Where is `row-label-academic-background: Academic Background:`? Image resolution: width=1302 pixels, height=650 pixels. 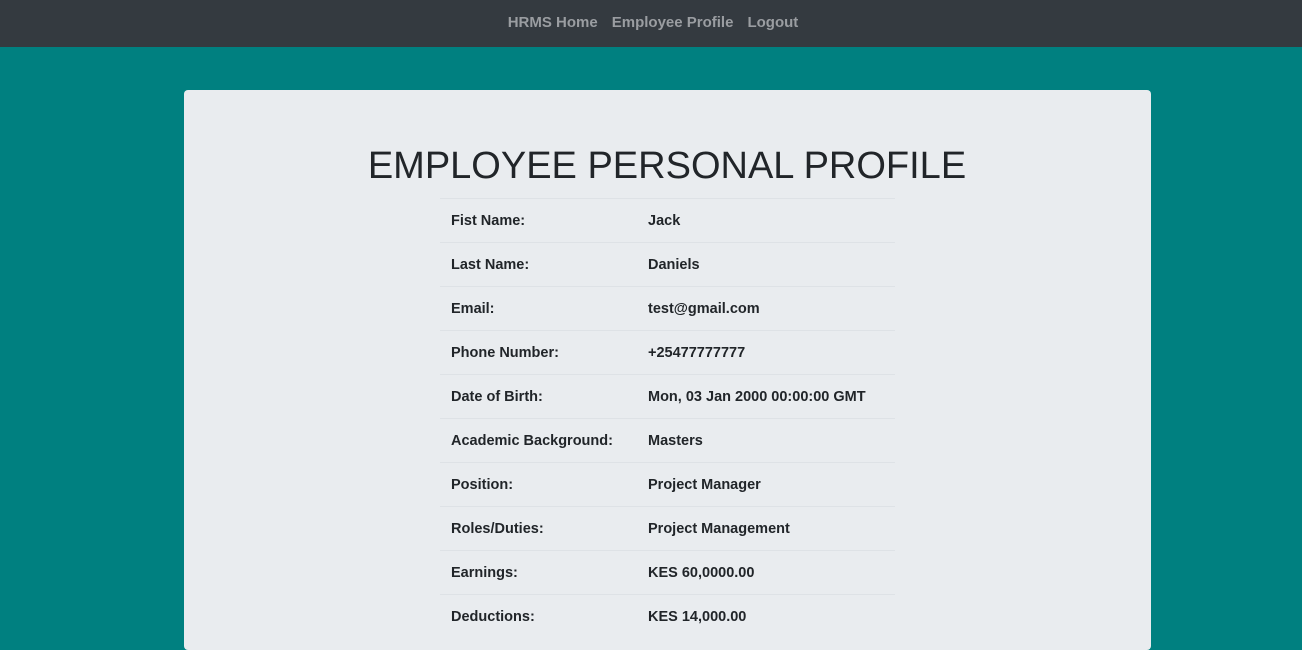 row-label-academic-background: Academic Background: is located at coordinates (538, 440).